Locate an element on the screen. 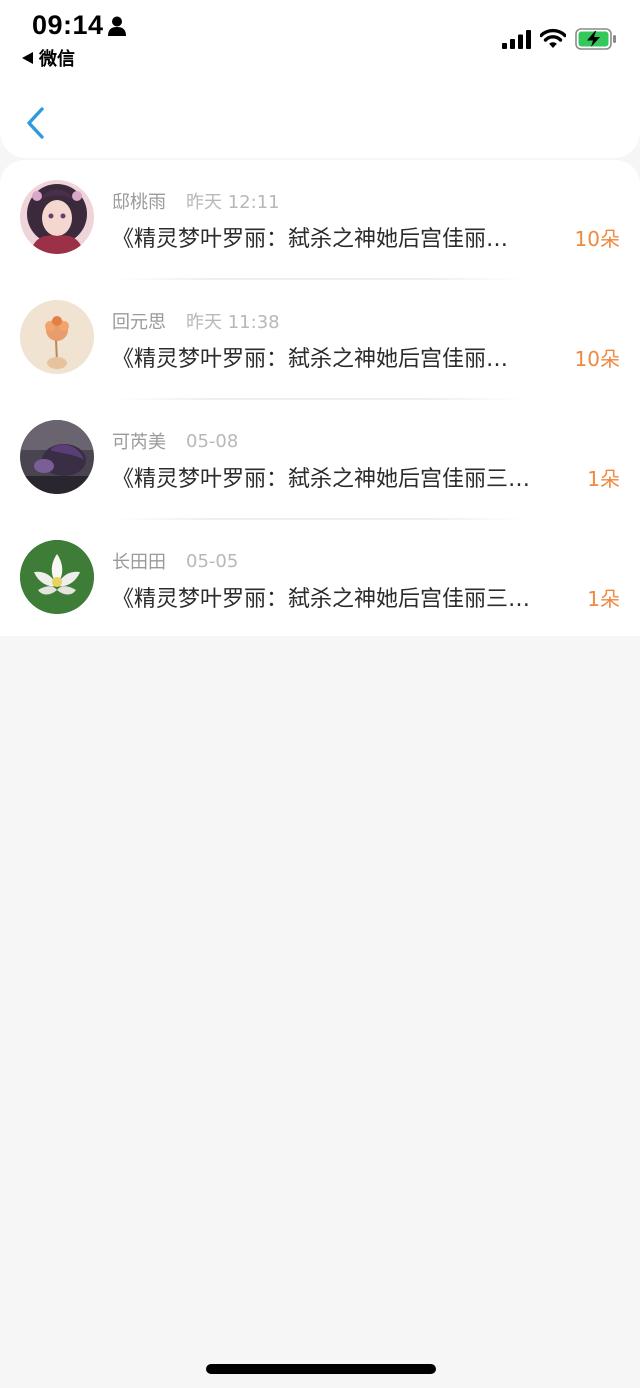 This screenshot has height=1388, width=640. item-meta: 回元思 昨天 11:38 is located at coordinates (196, 321).